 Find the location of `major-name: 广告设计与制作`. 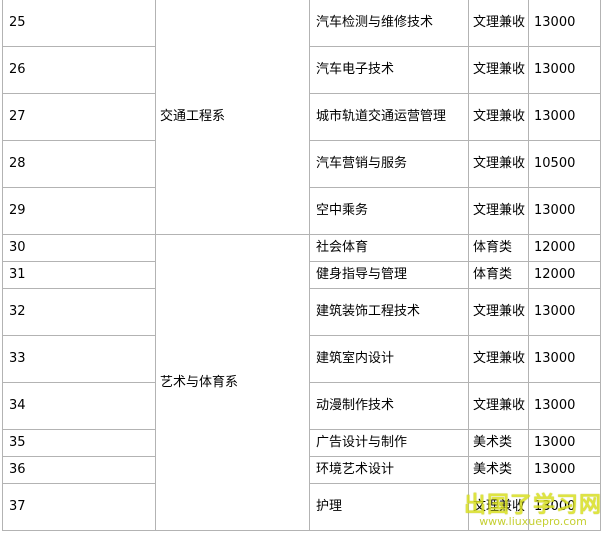

major-name: 广告设计与制作 is located at coordinates (389, 443).